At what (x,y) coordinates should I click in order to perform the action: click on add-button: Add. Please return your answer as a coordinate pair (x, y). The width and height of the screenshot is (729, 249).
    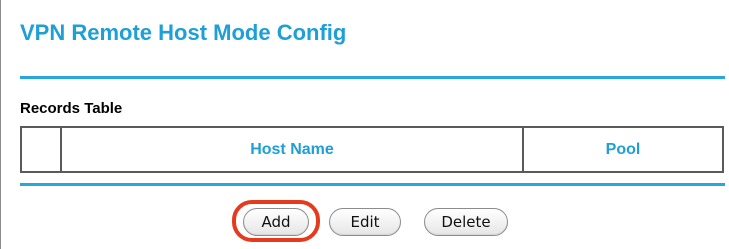
    Looking at the image, I should click on (276, 222).